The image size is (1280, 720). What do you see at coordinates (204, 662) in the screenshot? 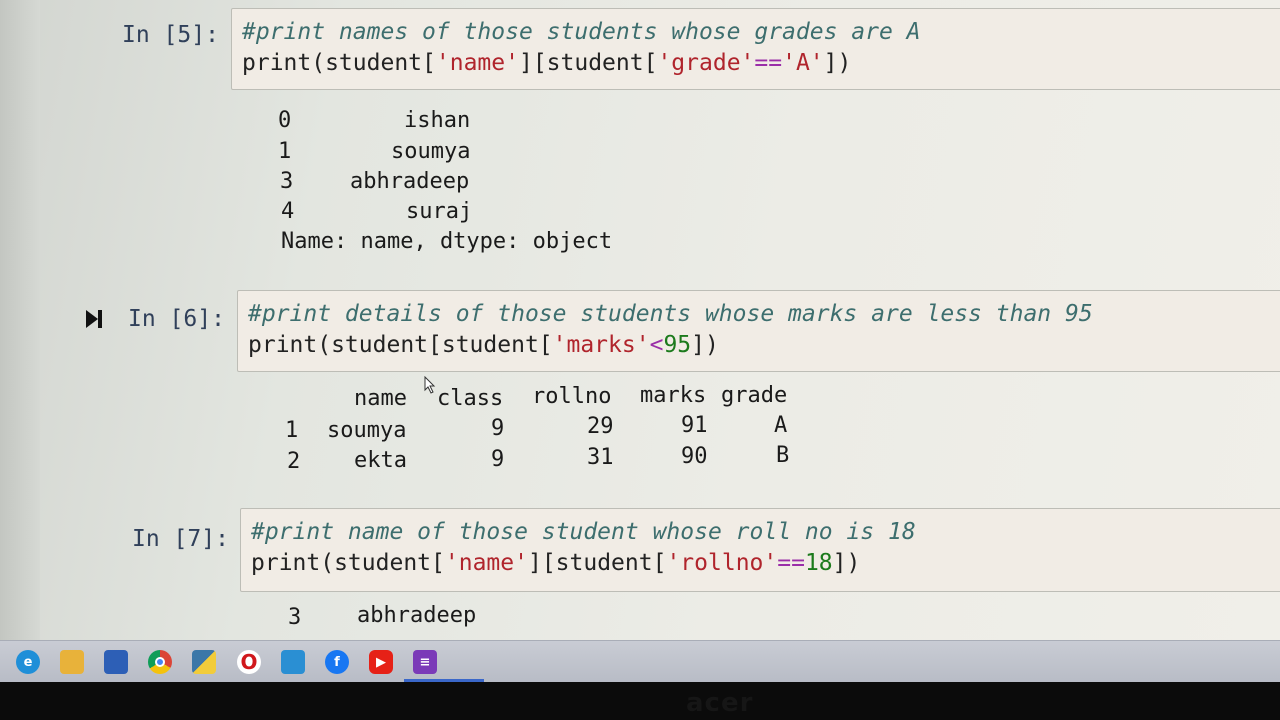
I see `python-icon` at bounding box center [204, 662].